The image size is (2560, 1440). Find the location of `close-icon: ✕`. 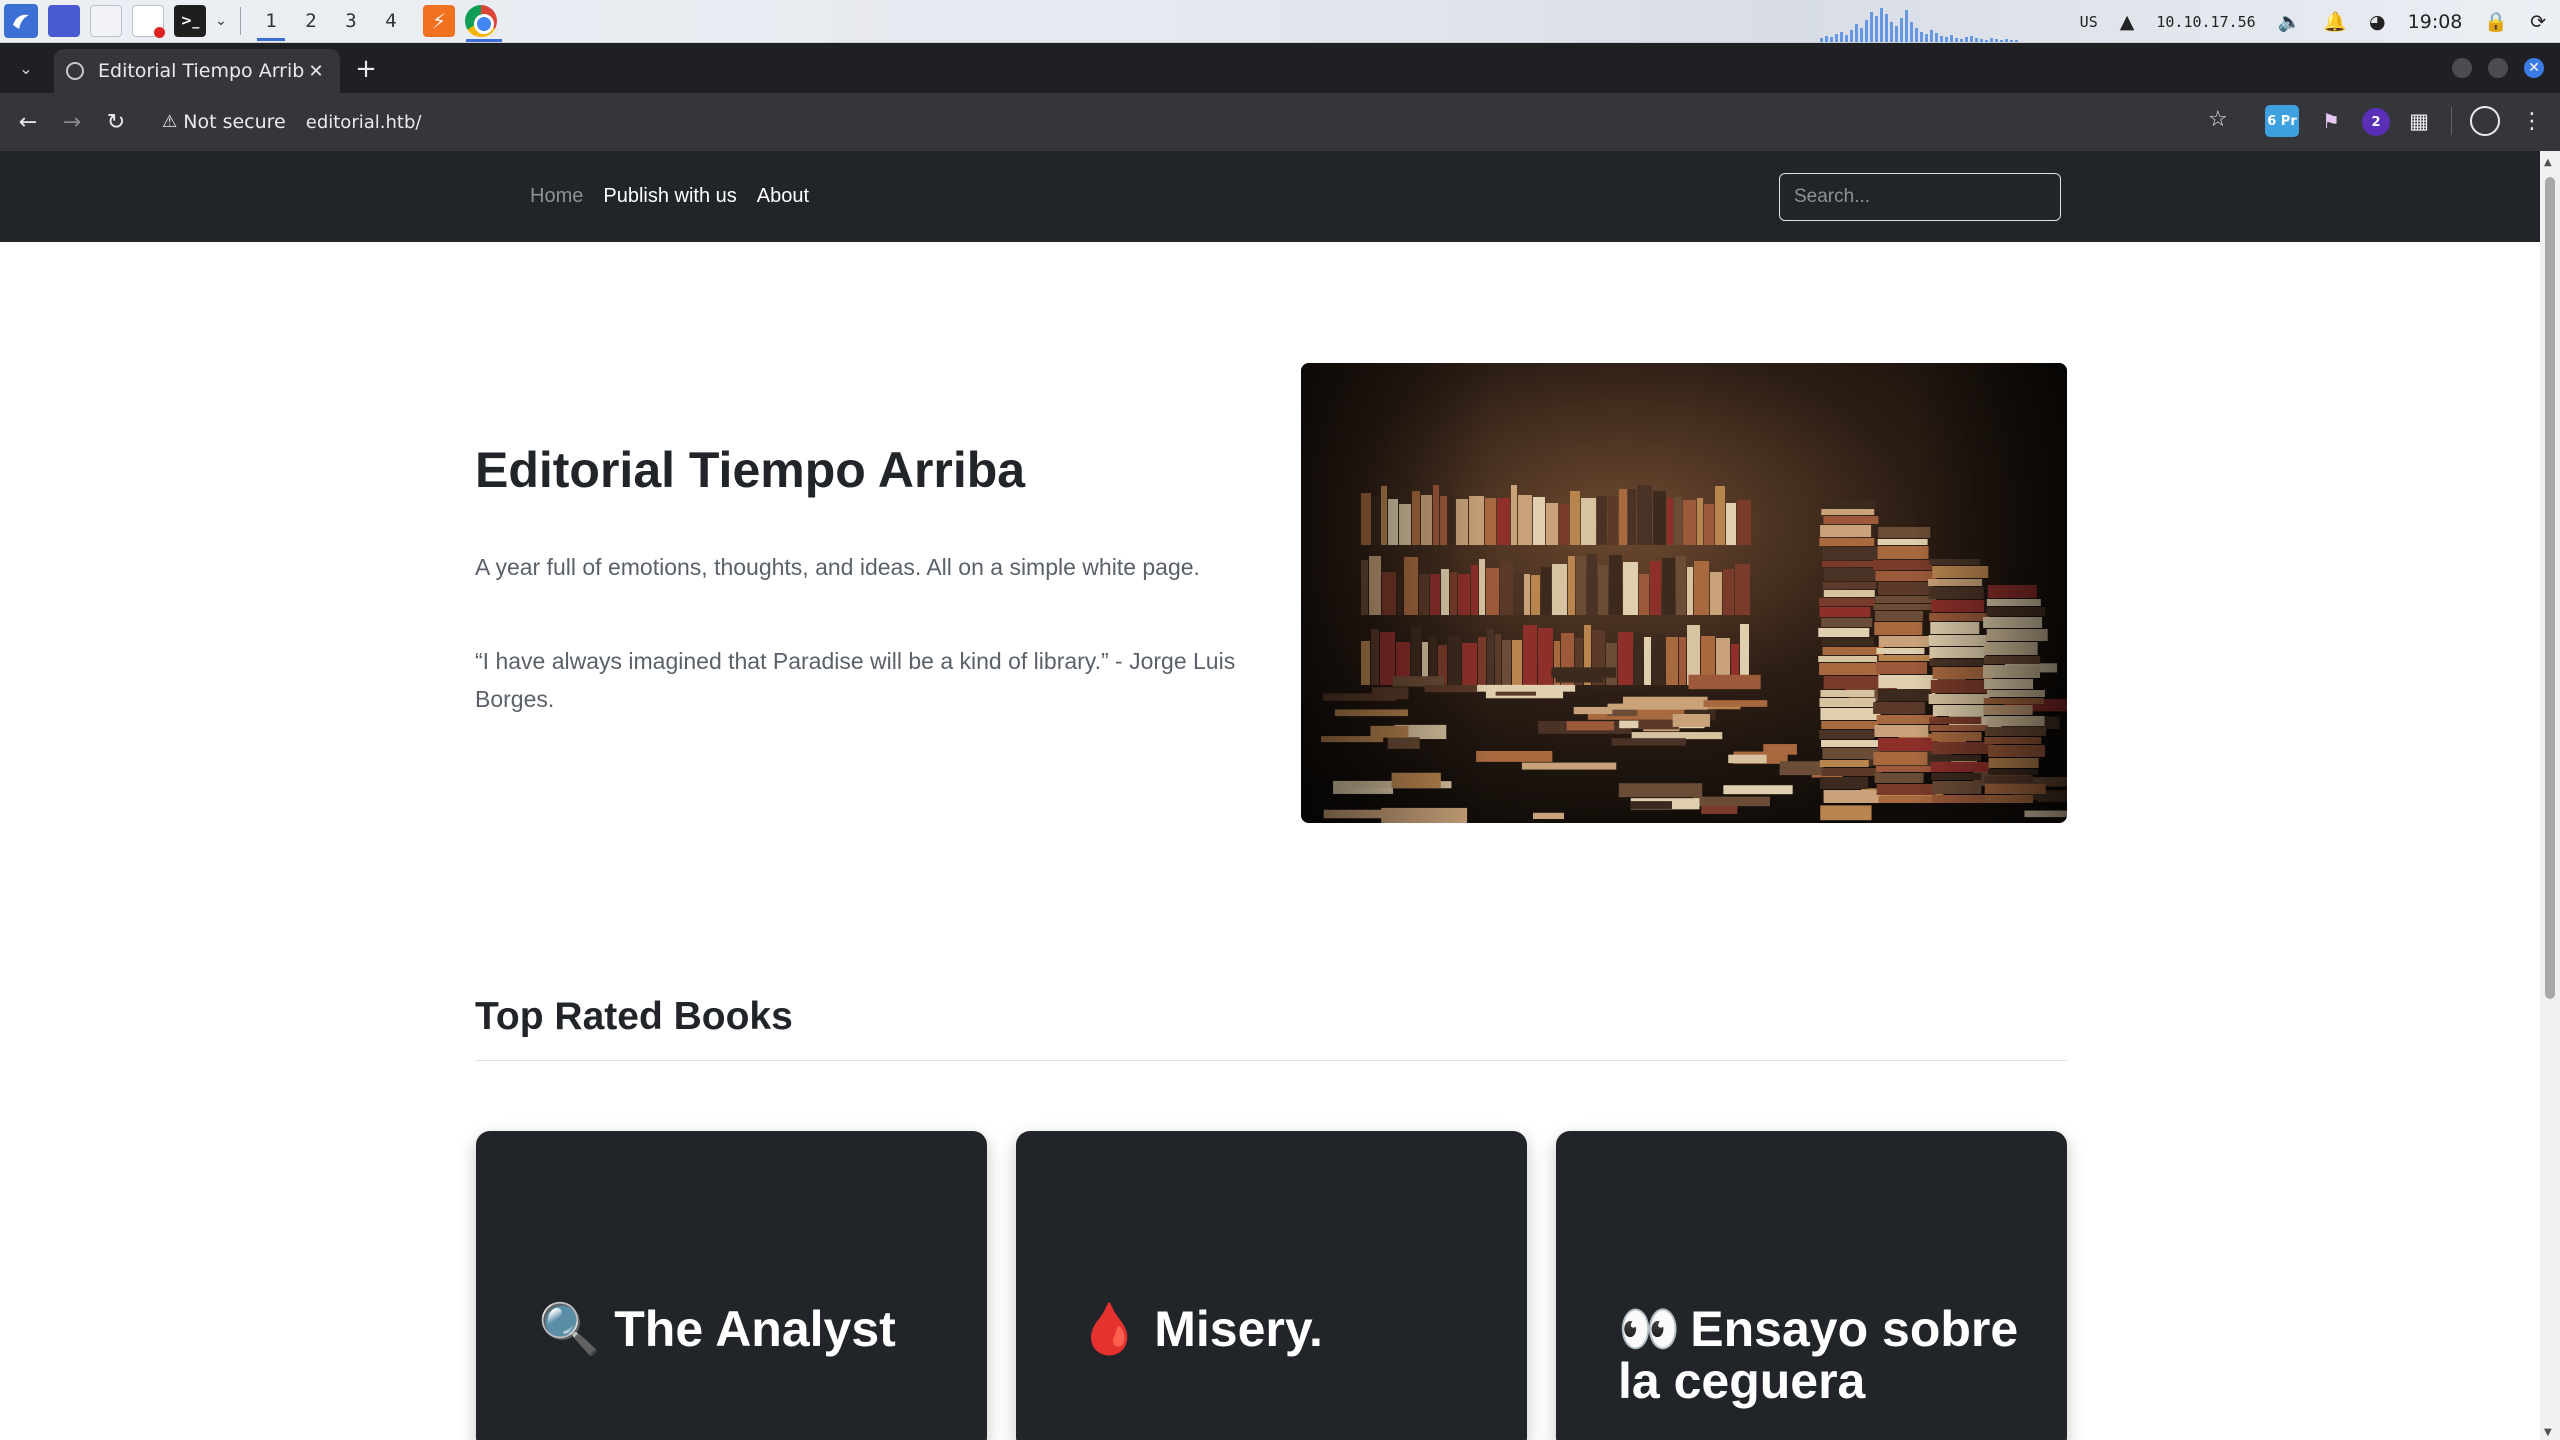

close-icon: ✕ is located at coordinates (316, 71).